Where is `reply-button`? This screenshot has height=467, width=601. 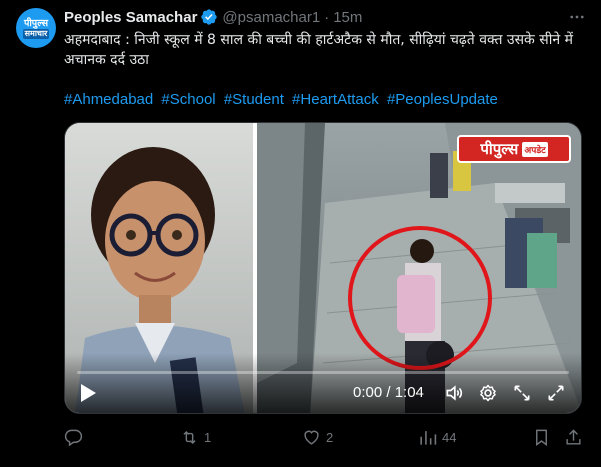 reply-button is located at coordinates (76, 437).